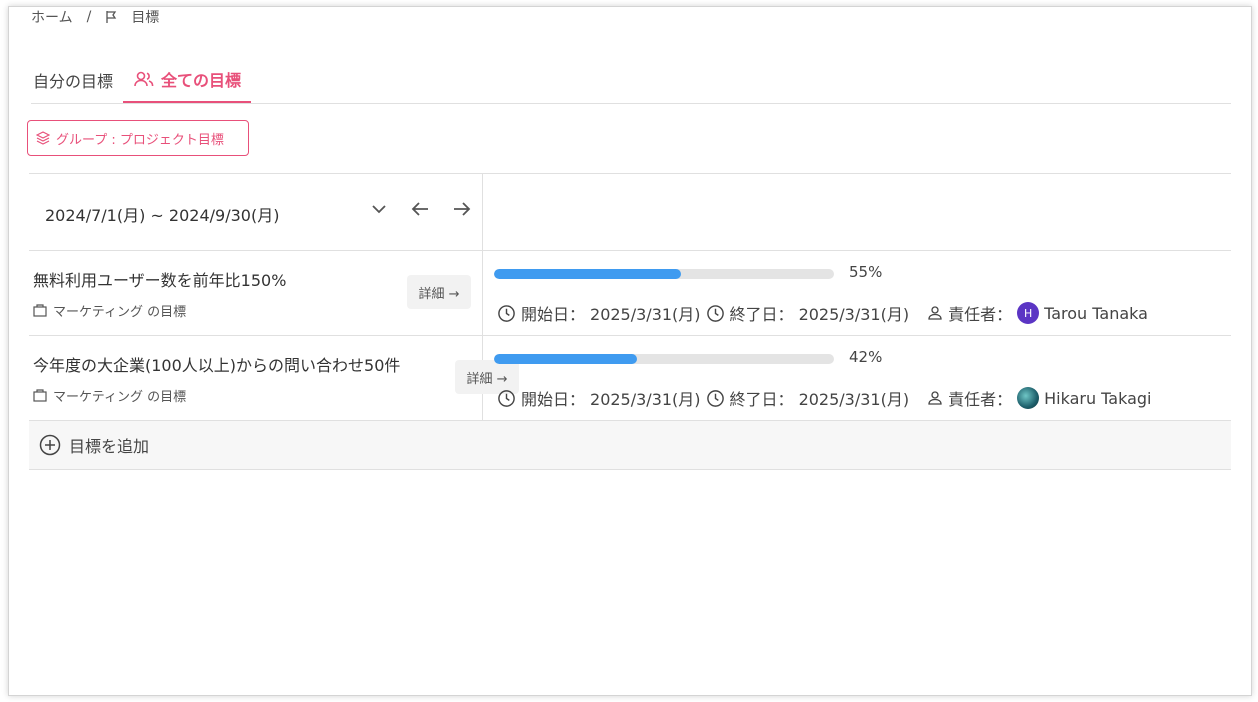 The width and height of the screenshot is (1258, 702). I want to click on progress-percent: 55%, so click(866, 272).